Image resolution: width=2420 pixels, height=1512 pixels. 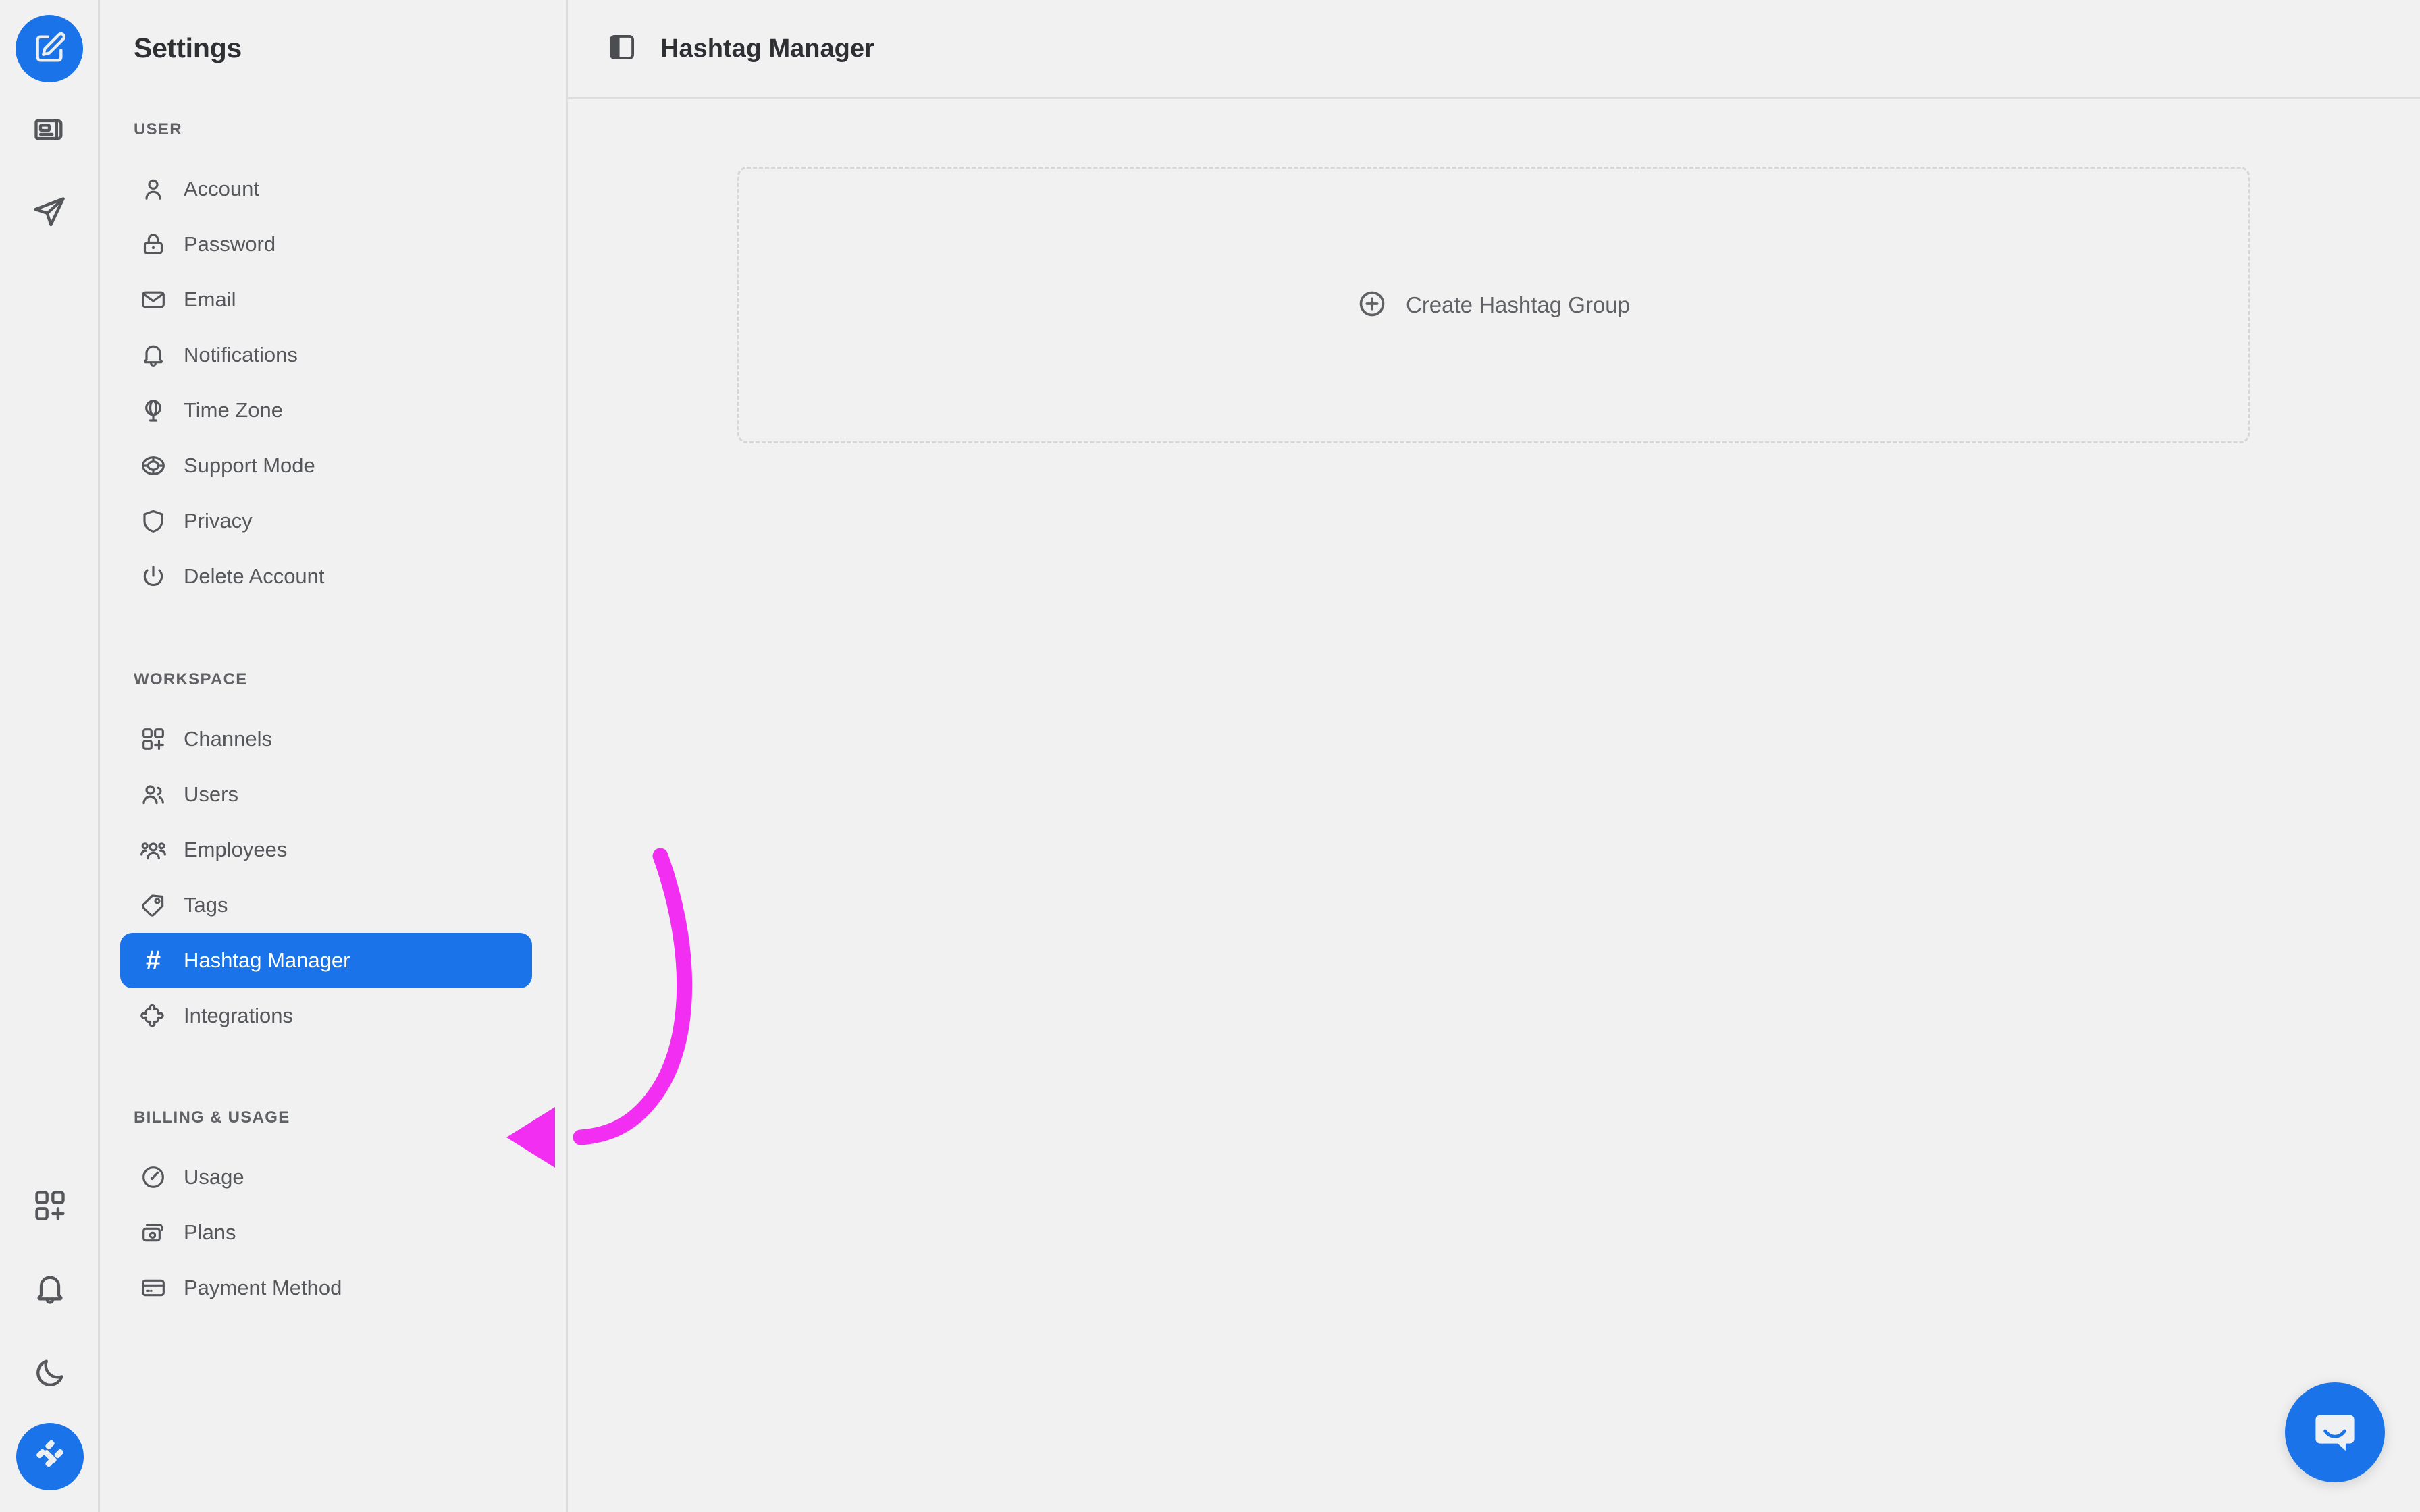 I want to click on sidebar-item-payment-method: Payment Method, so click(x=326, y=1288).